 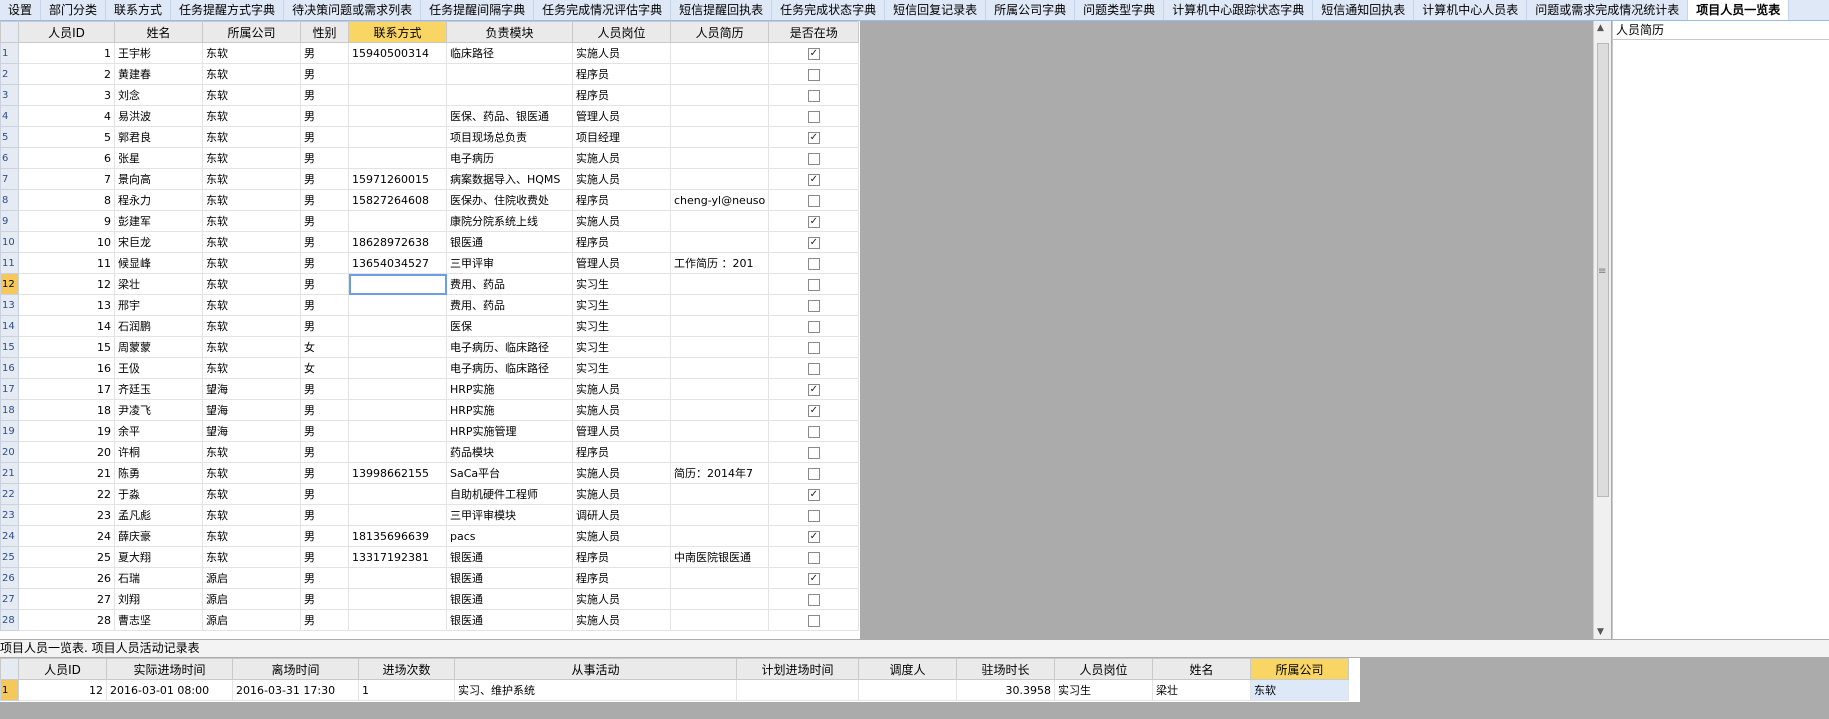 I want to click on tab-15: 问题或需求完成情况统计表, so click(x=1608, y=10).